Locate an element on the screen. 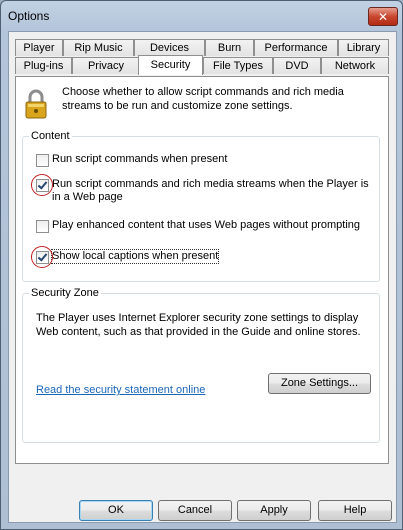 The height and width of the screenshot is (530, 403). play-enhanced-content-checkbox is located at coordinates (42, 226).